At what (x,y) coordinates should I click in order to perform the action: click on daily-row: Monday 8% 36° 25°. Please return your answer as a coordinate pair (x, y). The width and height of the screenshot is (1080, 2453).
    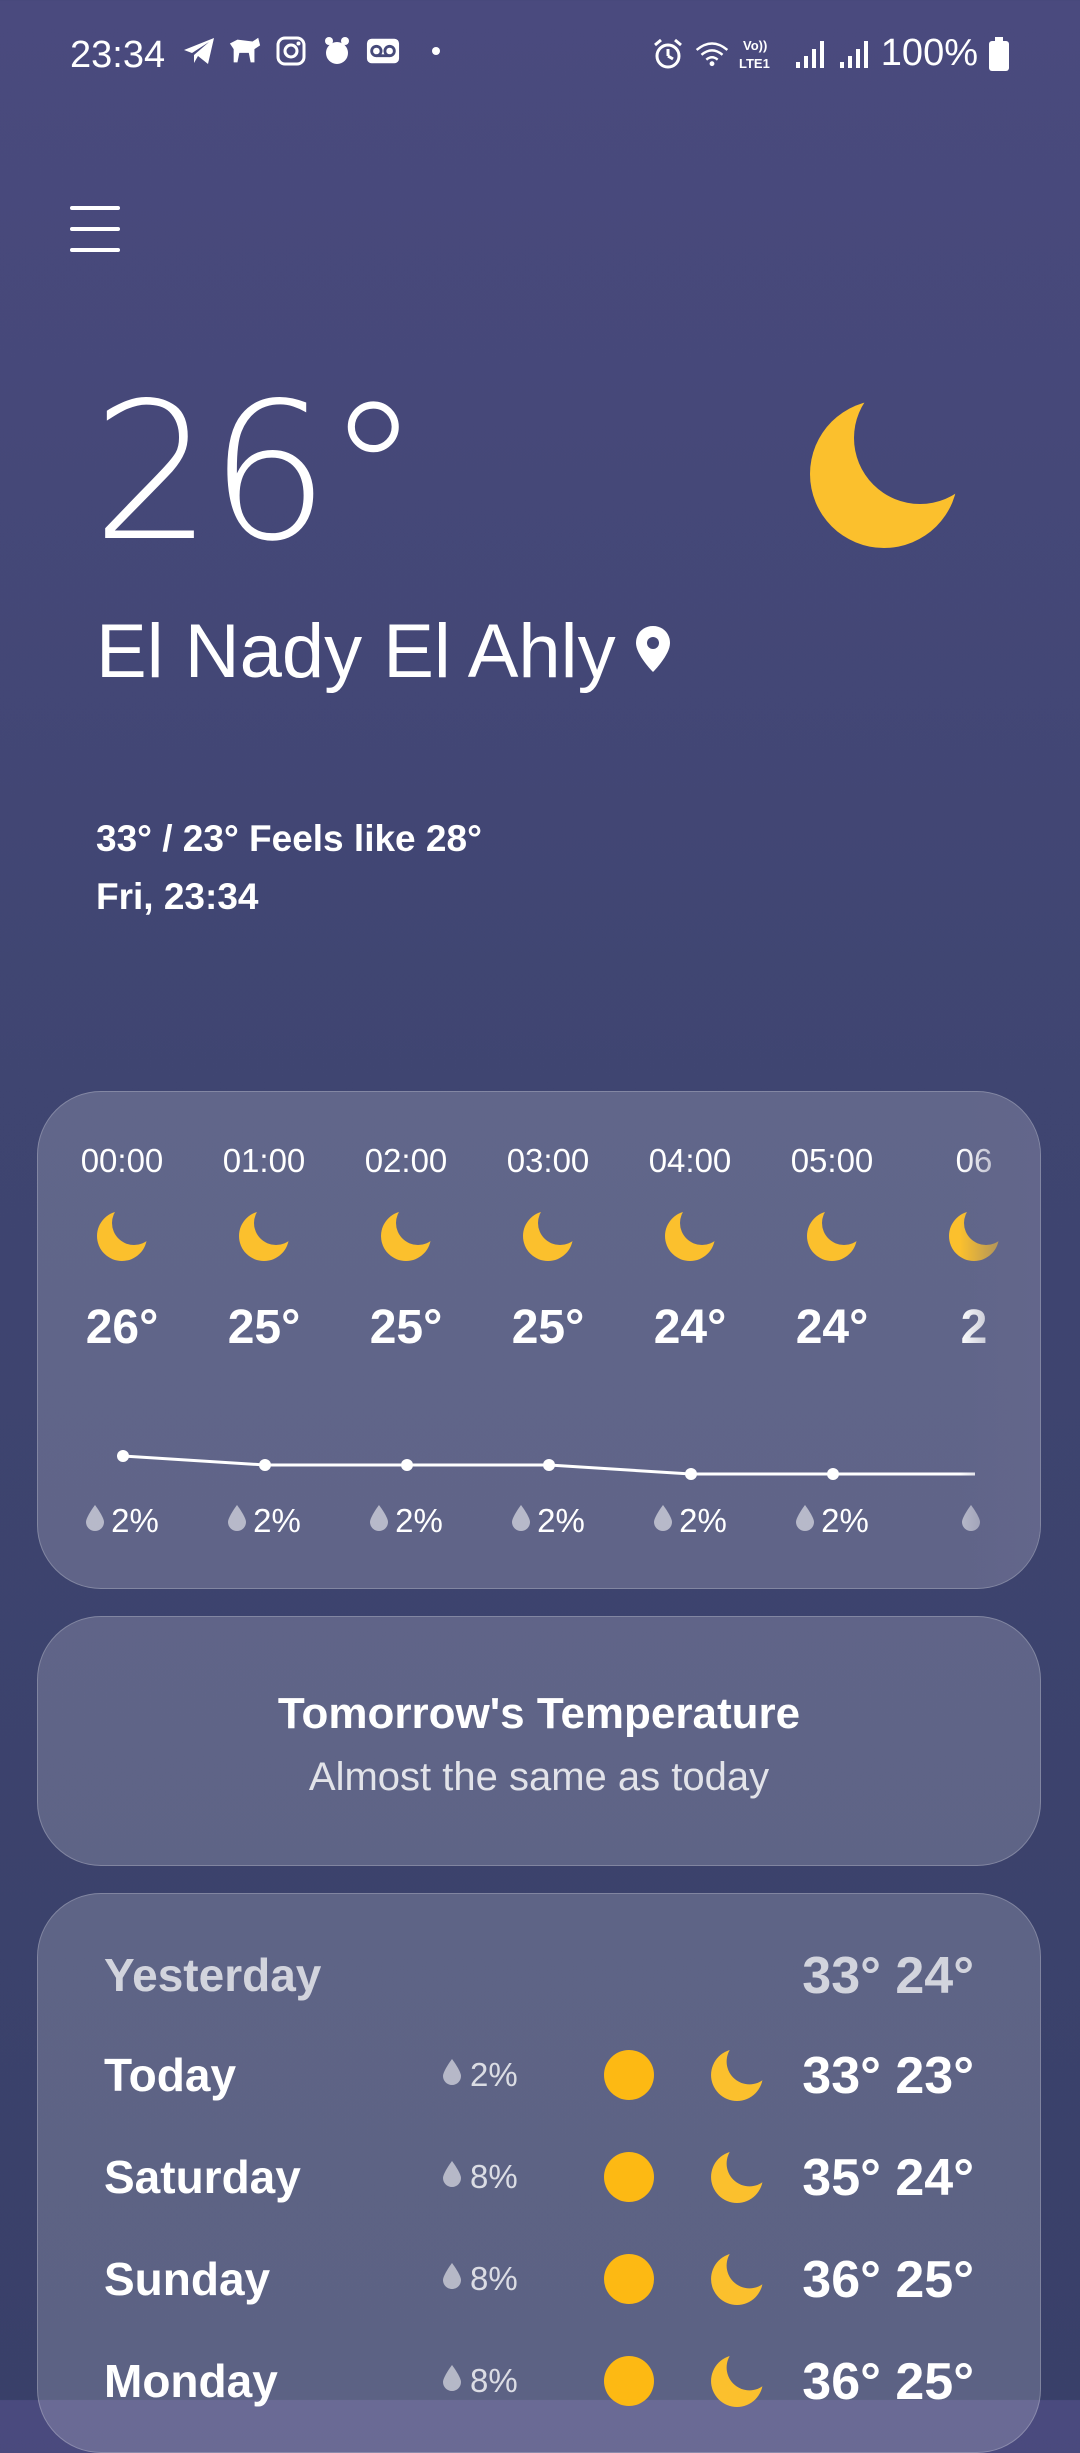
    Looking at the image, I should click on (539, 2381).